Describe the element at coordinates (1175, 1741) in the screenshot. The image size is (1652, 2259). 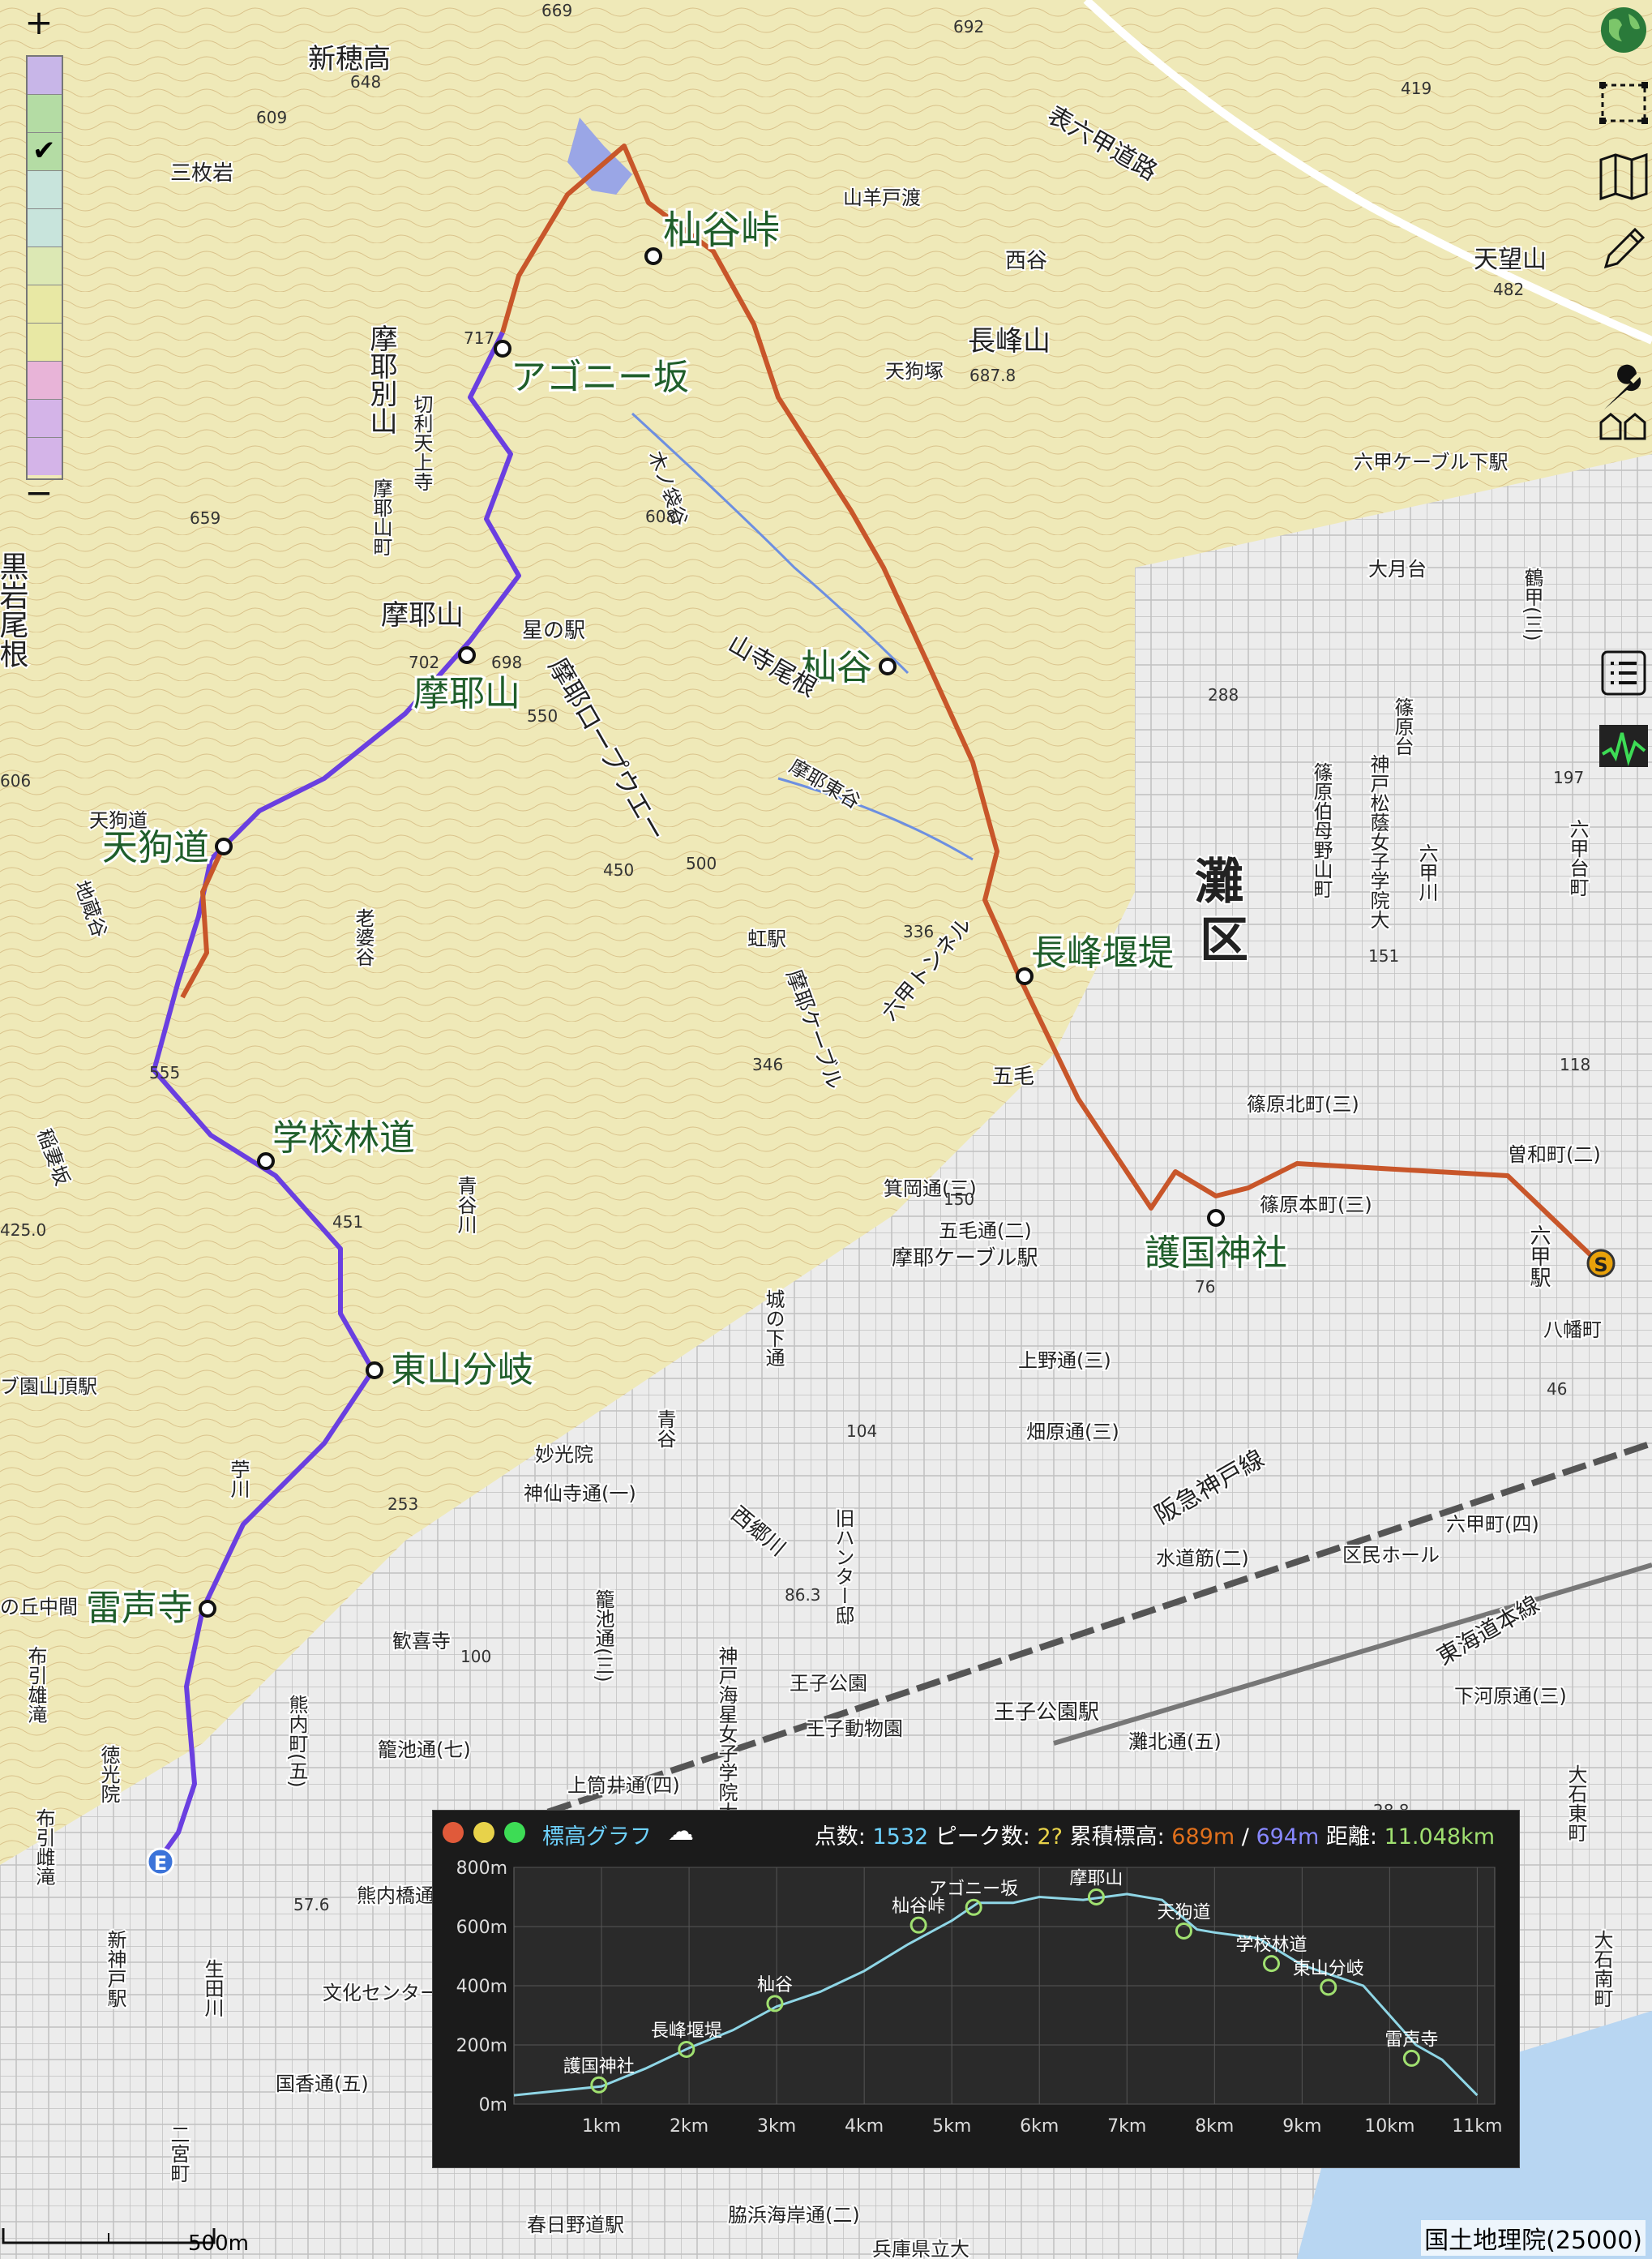
I see `place-label-nadakita: 灘北通(五)` at that location.